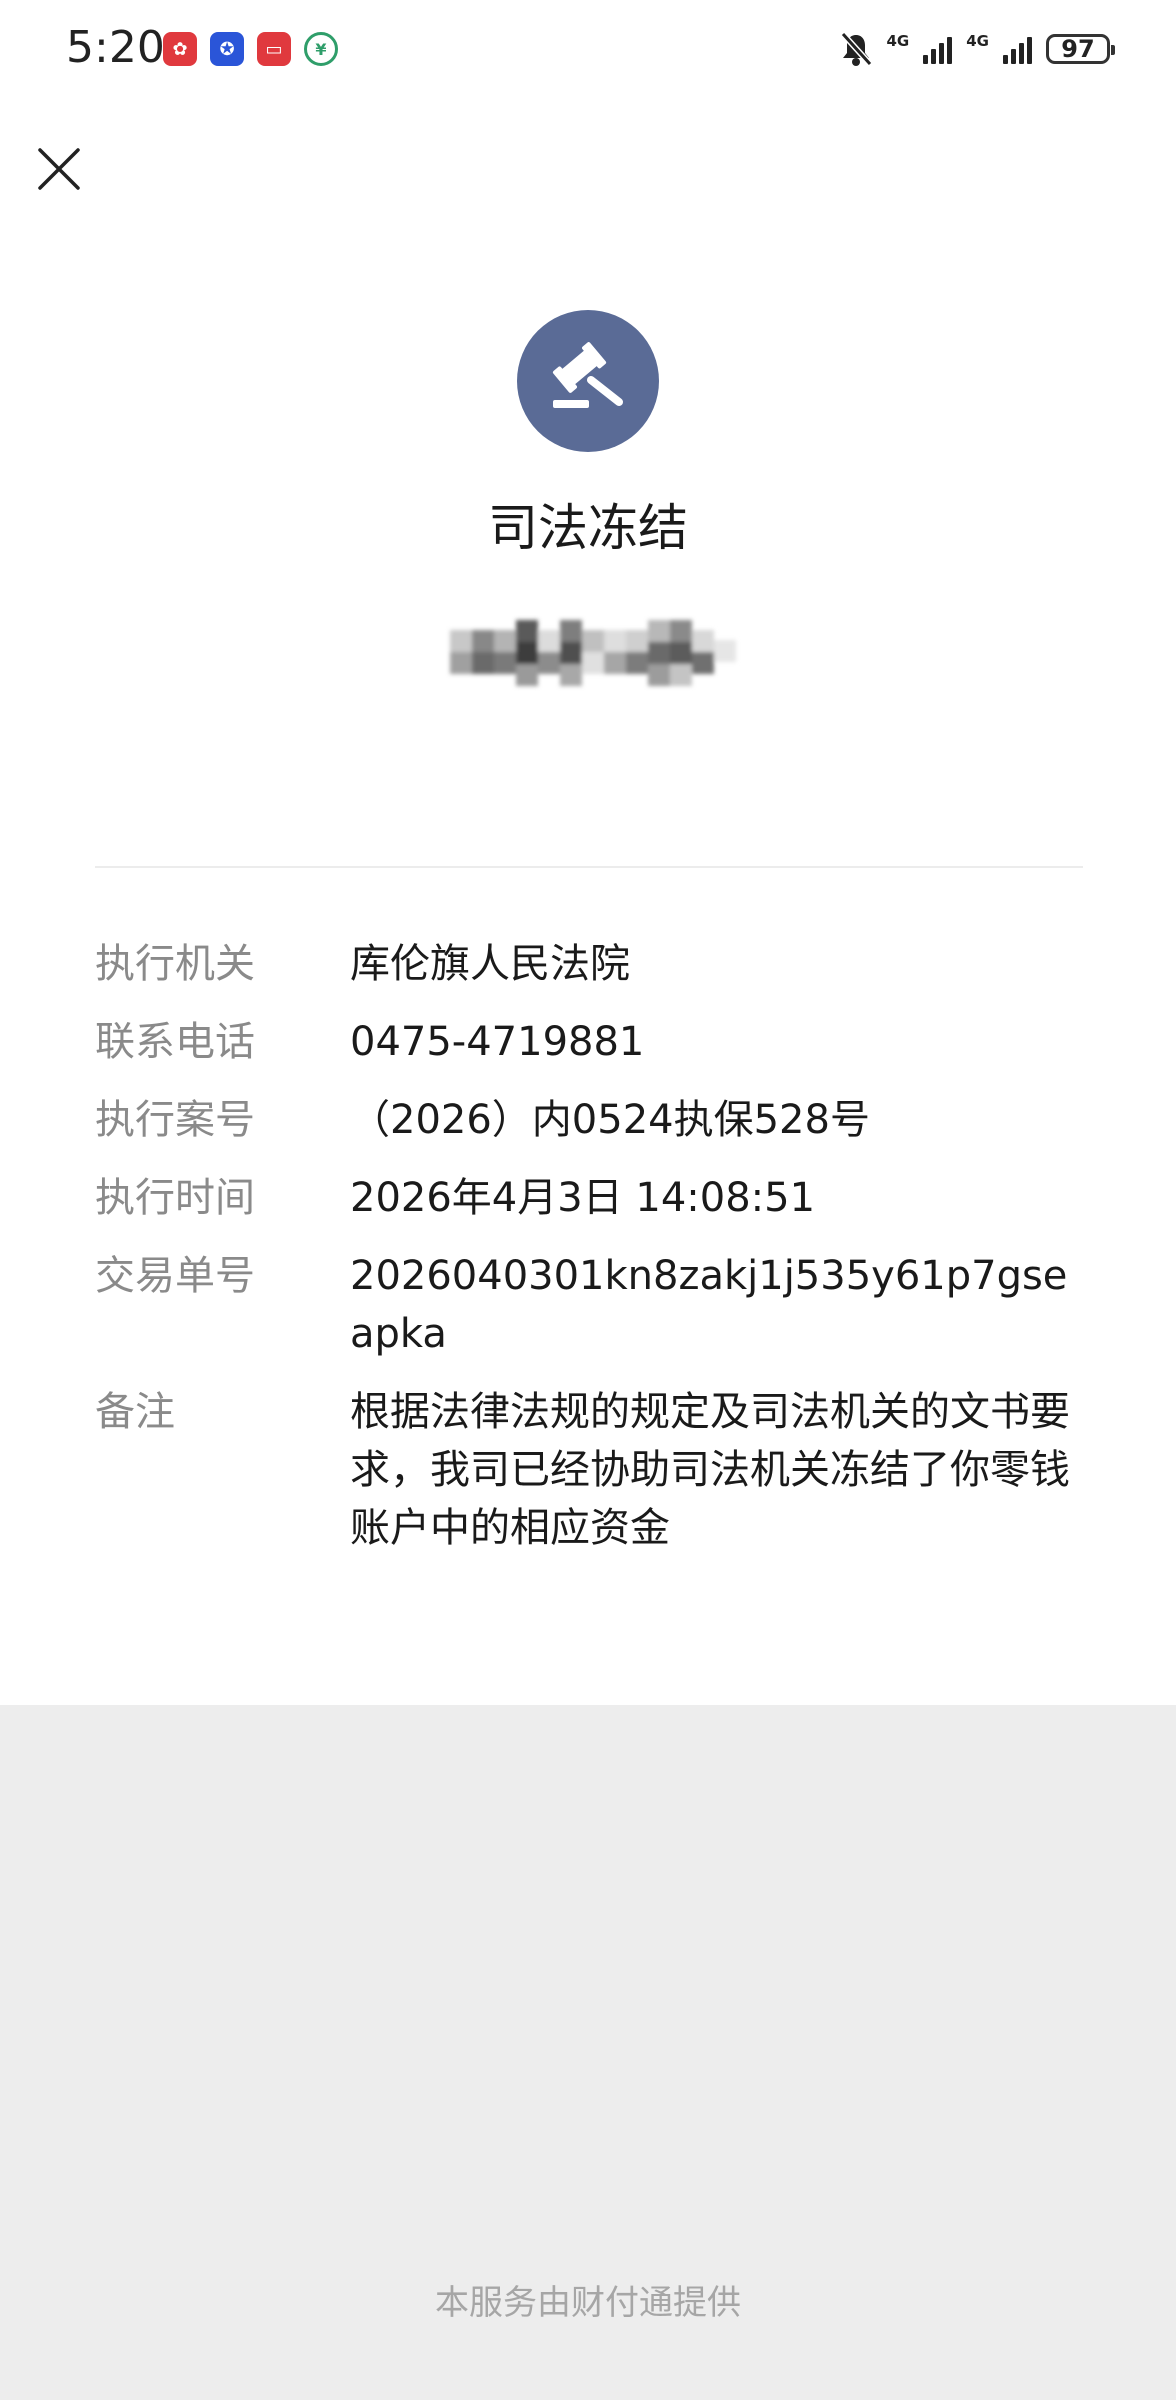 The height and width of the screenshot is (2400, 1176). What do you see at coordinates (175, 1276) in the screenshot?
I see `transaction-id-label: 交易单号` at bounding box center [175, 1276].